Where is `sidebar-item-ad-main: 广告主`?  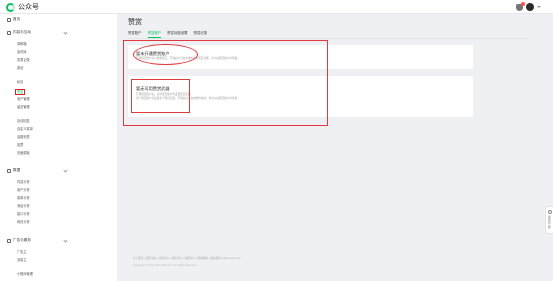 sidebar-item-ad-main: 广告主 is located at coordinates (22, 252).